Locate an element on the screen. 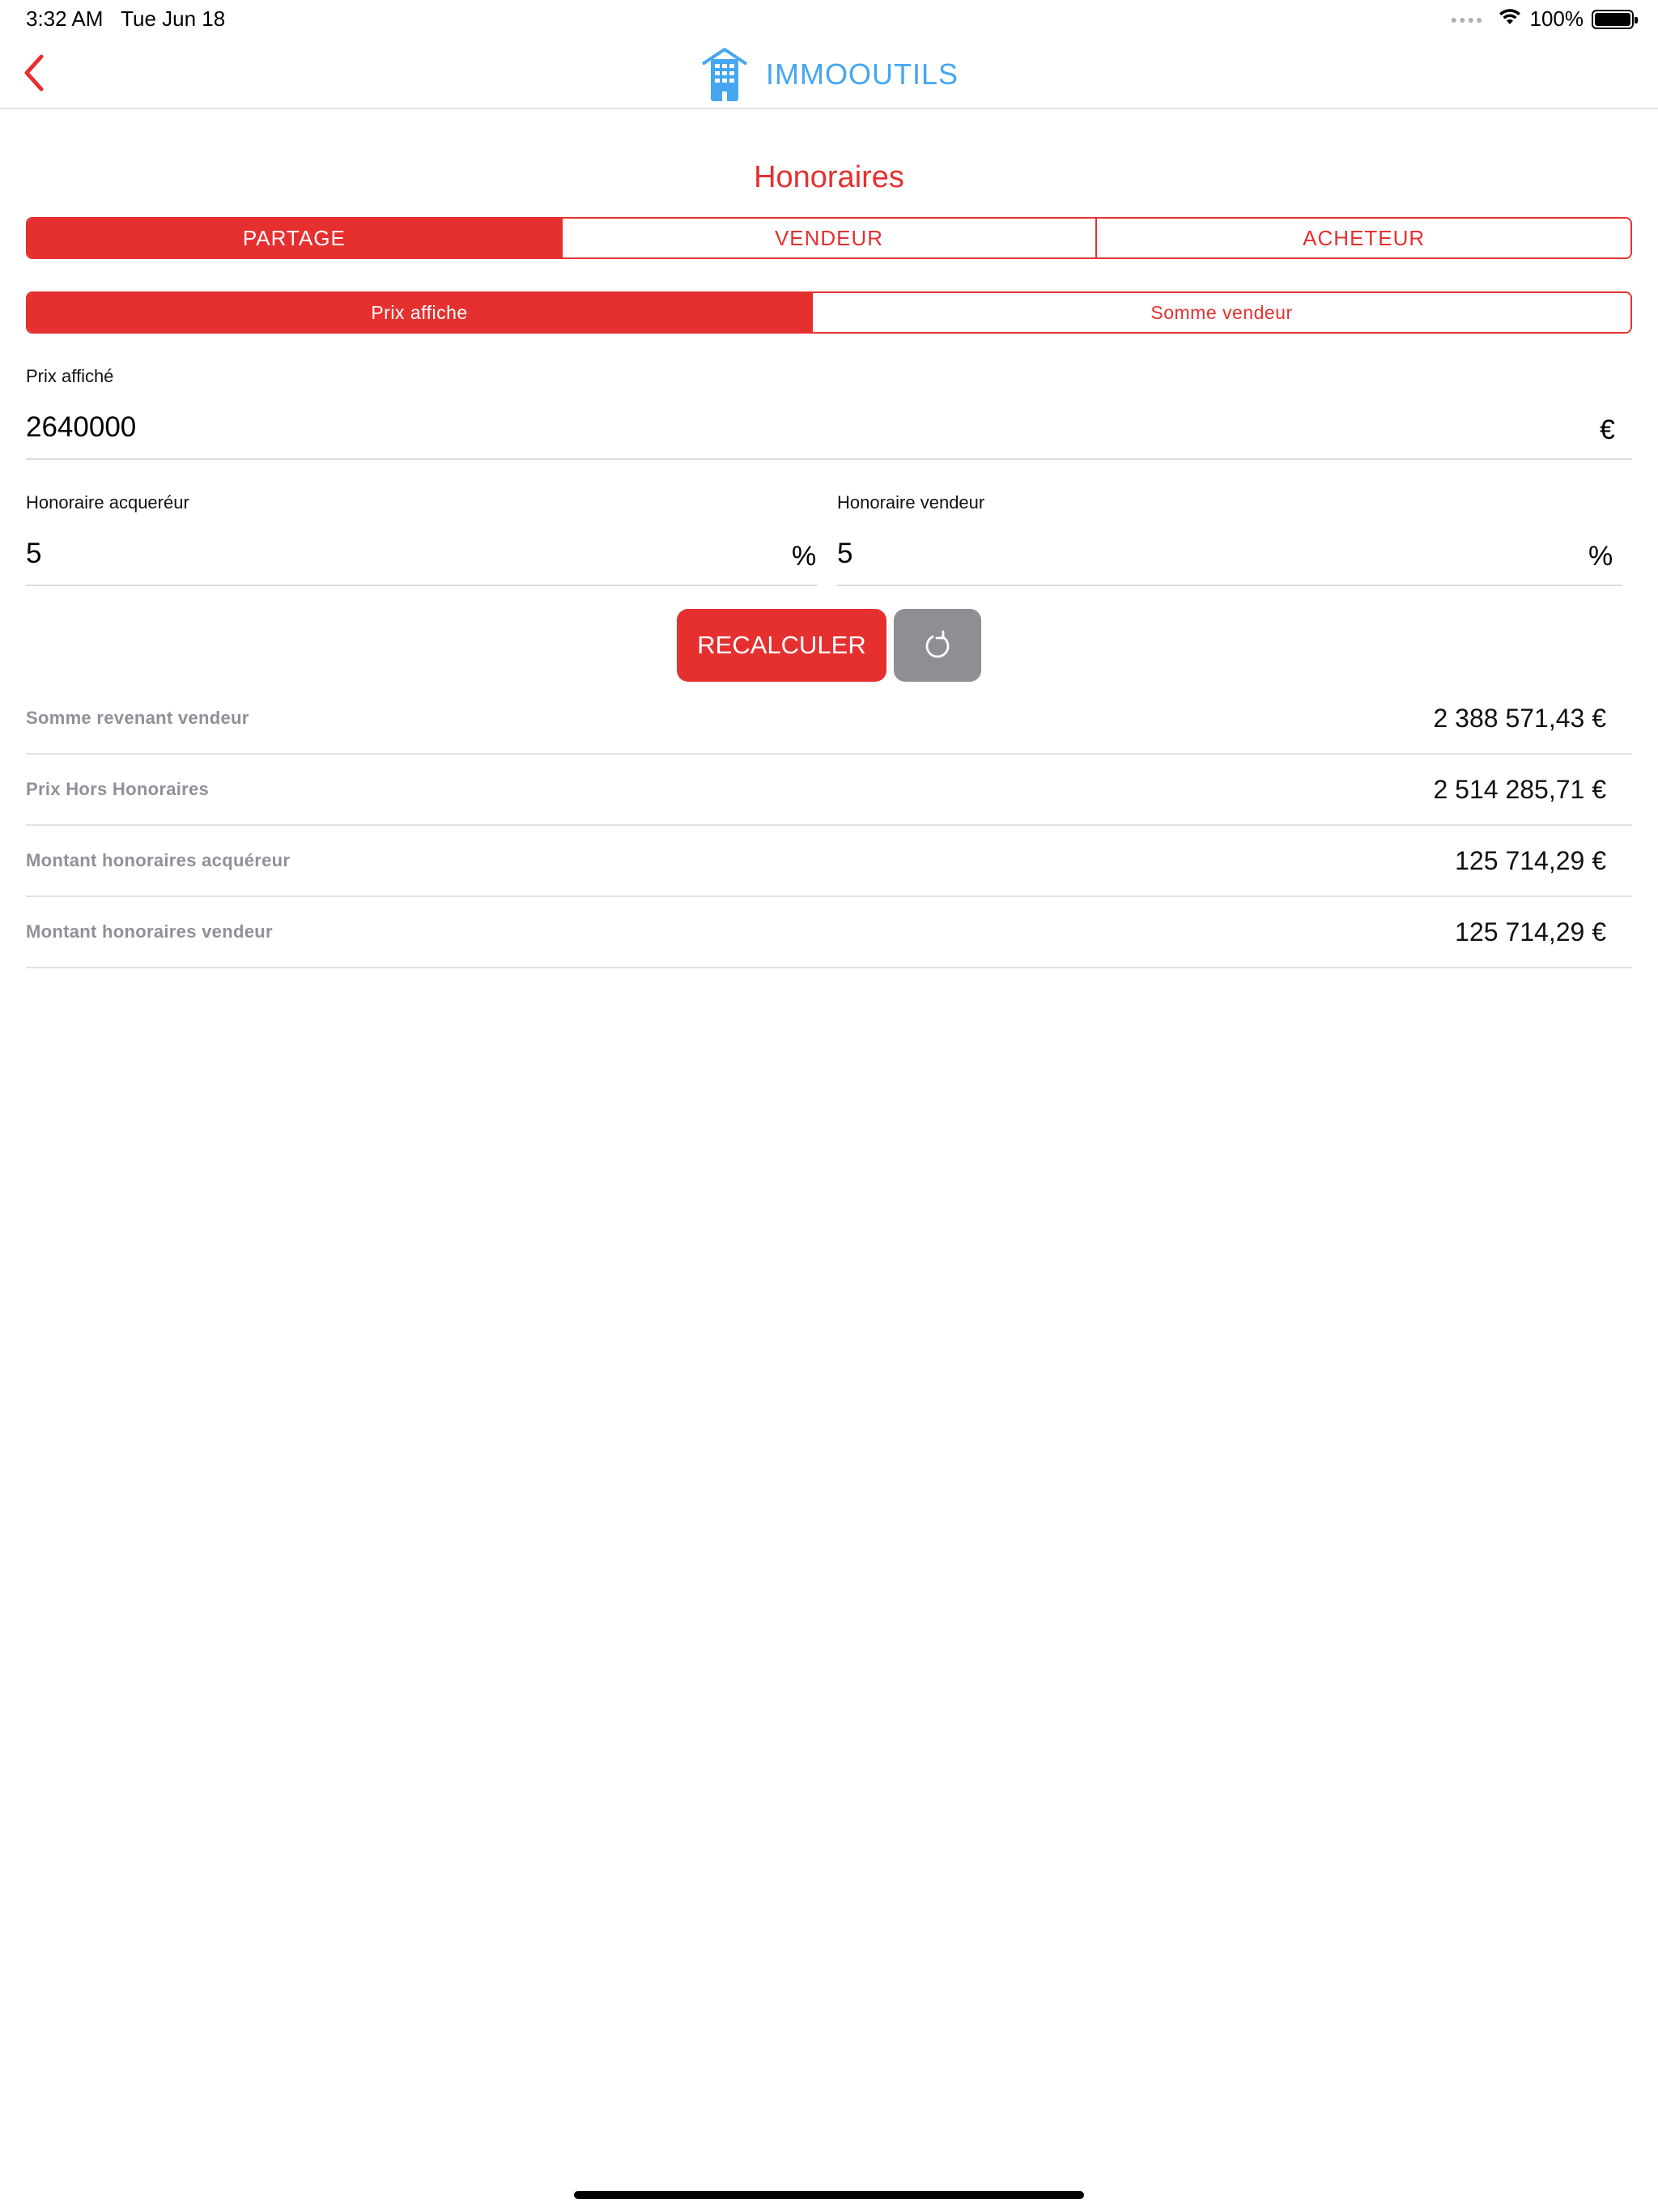 The width and height of the screenshot is (1658, 2212). recalculer-button: RECALCULER is located at coordinates (781, 645).